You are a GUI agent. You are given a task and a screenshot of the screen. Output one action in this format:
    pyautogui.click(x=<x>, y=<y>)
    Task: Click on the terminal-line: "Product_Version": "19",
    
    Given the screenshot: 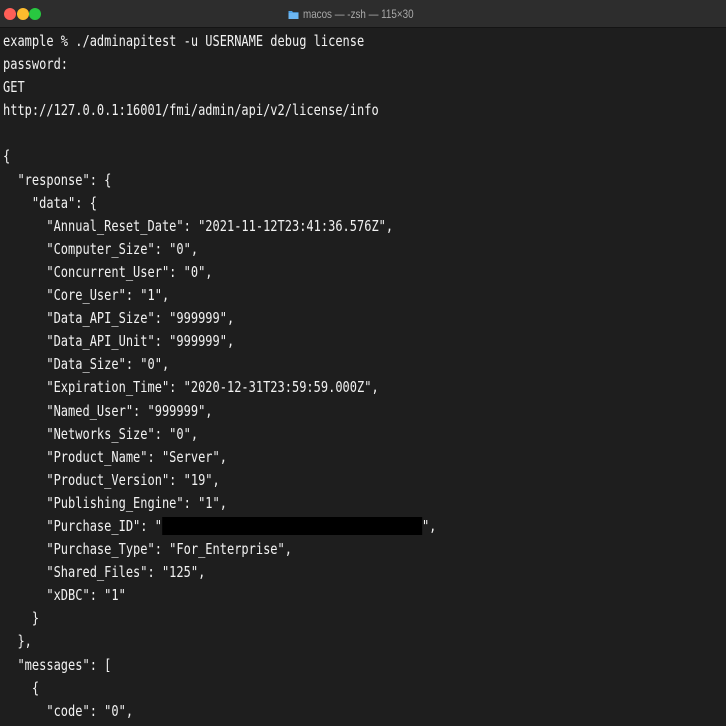 What is the action you would take?
    pyautogui.click(x=111, y=479)
    